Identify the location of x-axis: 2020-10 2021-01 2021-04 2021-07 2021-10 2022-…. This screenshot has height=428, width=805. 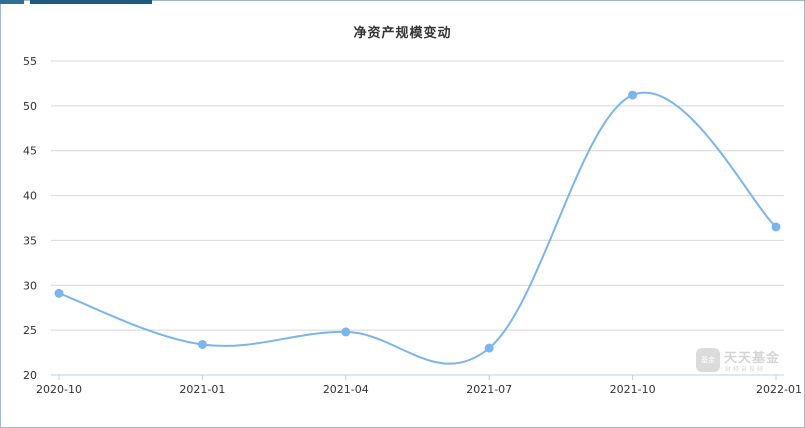
(419, 385).